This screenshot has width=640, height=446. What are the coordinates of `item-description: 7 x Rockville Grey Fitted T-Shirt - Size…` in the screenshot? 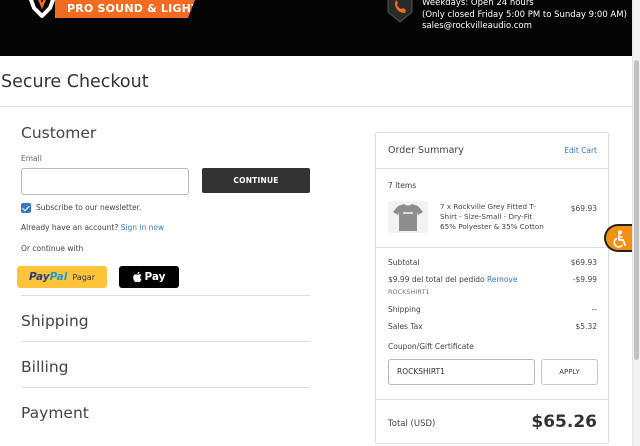 It's located at (492, 216).